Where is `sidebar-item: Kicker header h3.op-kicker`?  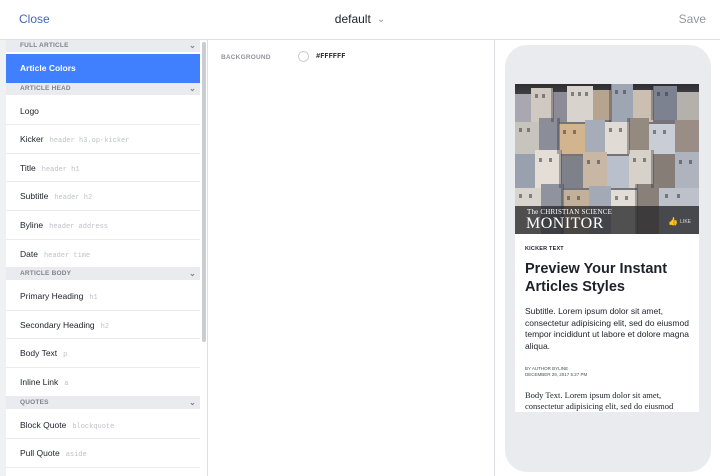
sidebar-item: Kicker header h3.op-kicker is located at coordinates (103, 139).